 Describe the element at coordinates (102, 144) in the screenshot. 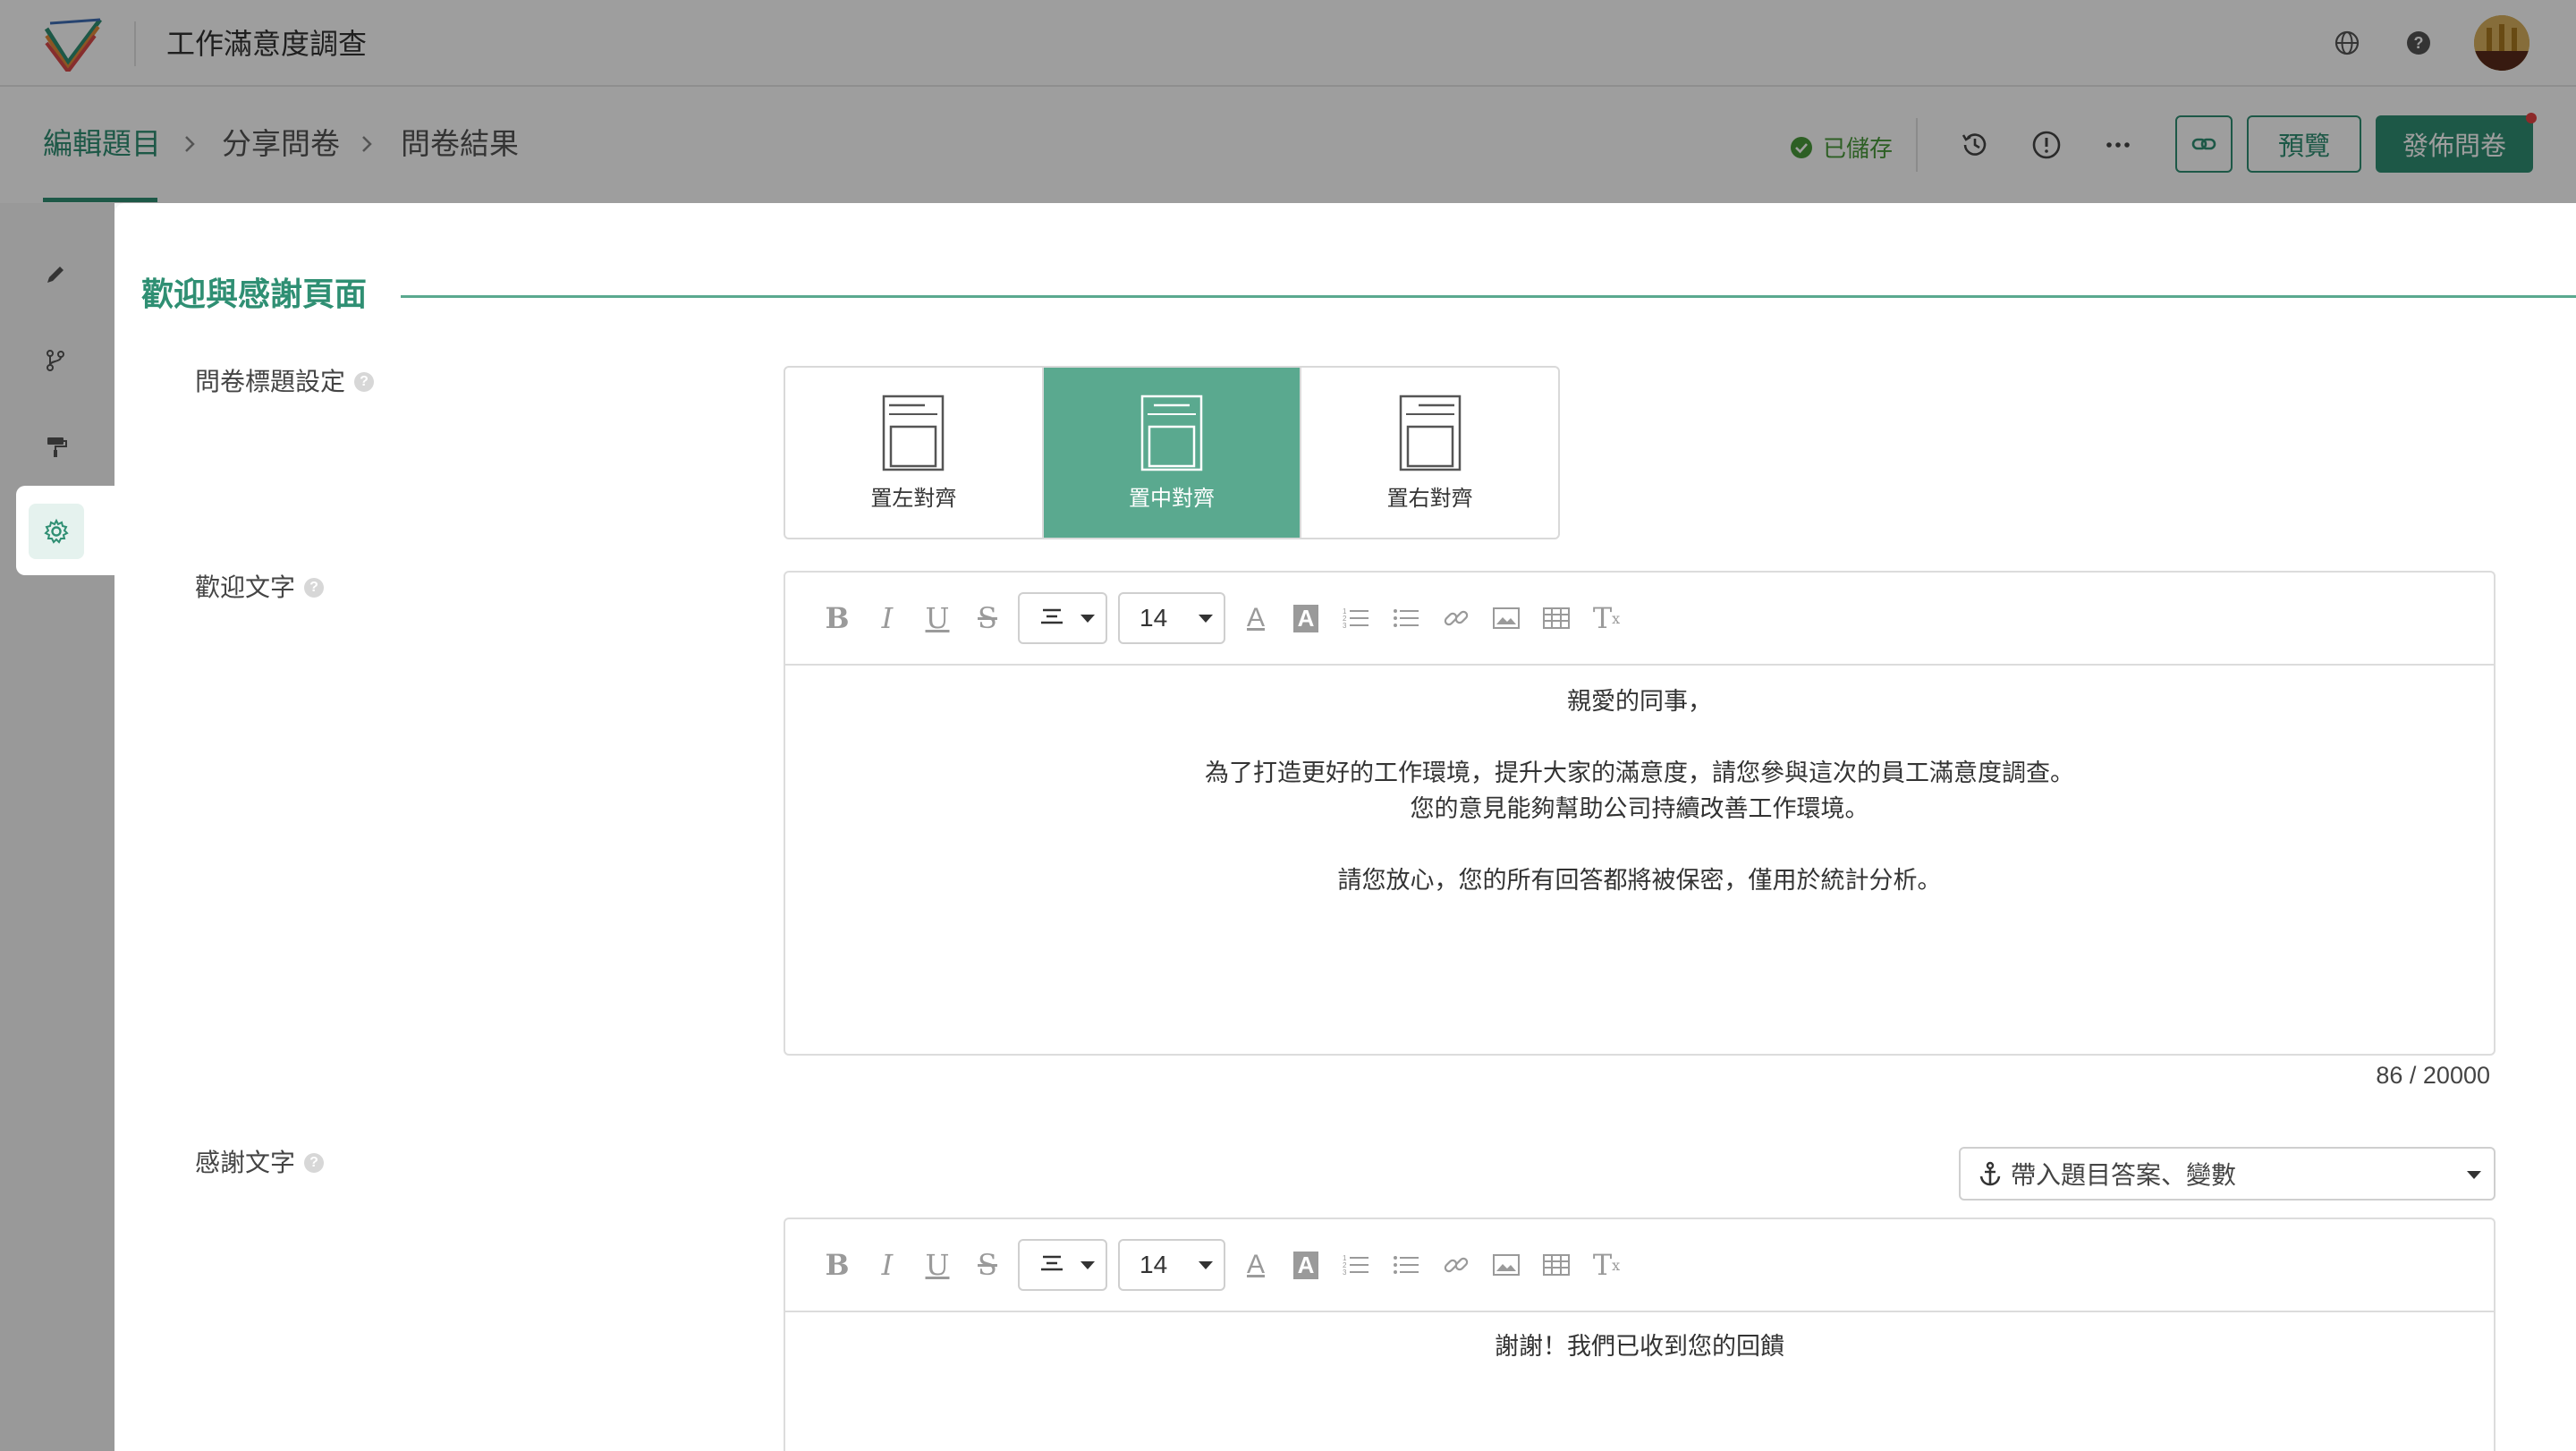

I see `step-edit-questions: 編輯題目` at that location.